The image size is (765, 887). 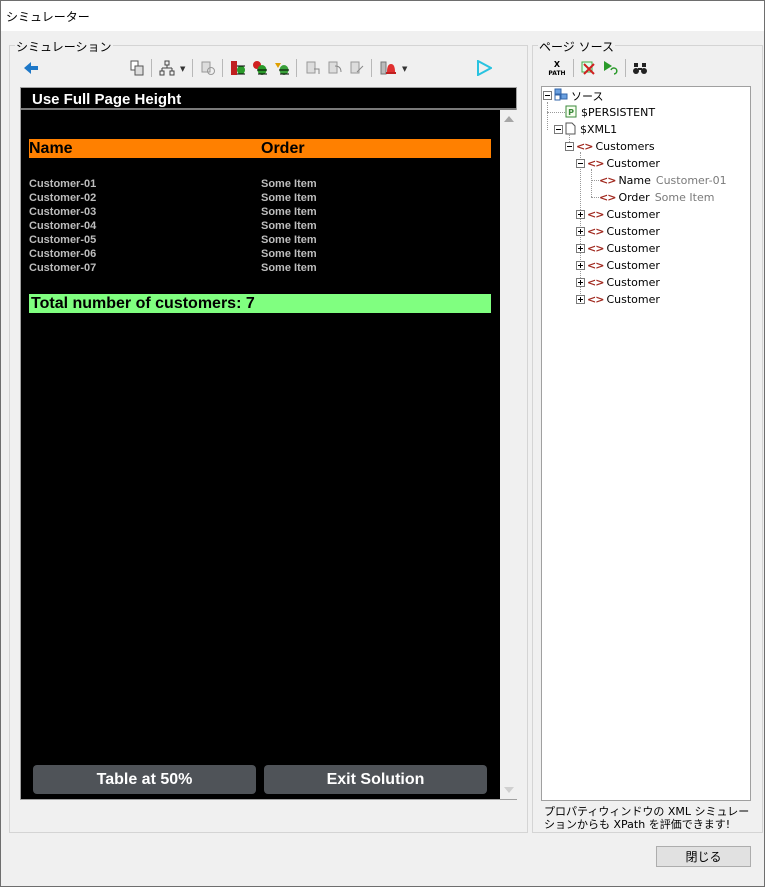 I want to click on cell-name: Customer-02, so click(x=63, y=198).